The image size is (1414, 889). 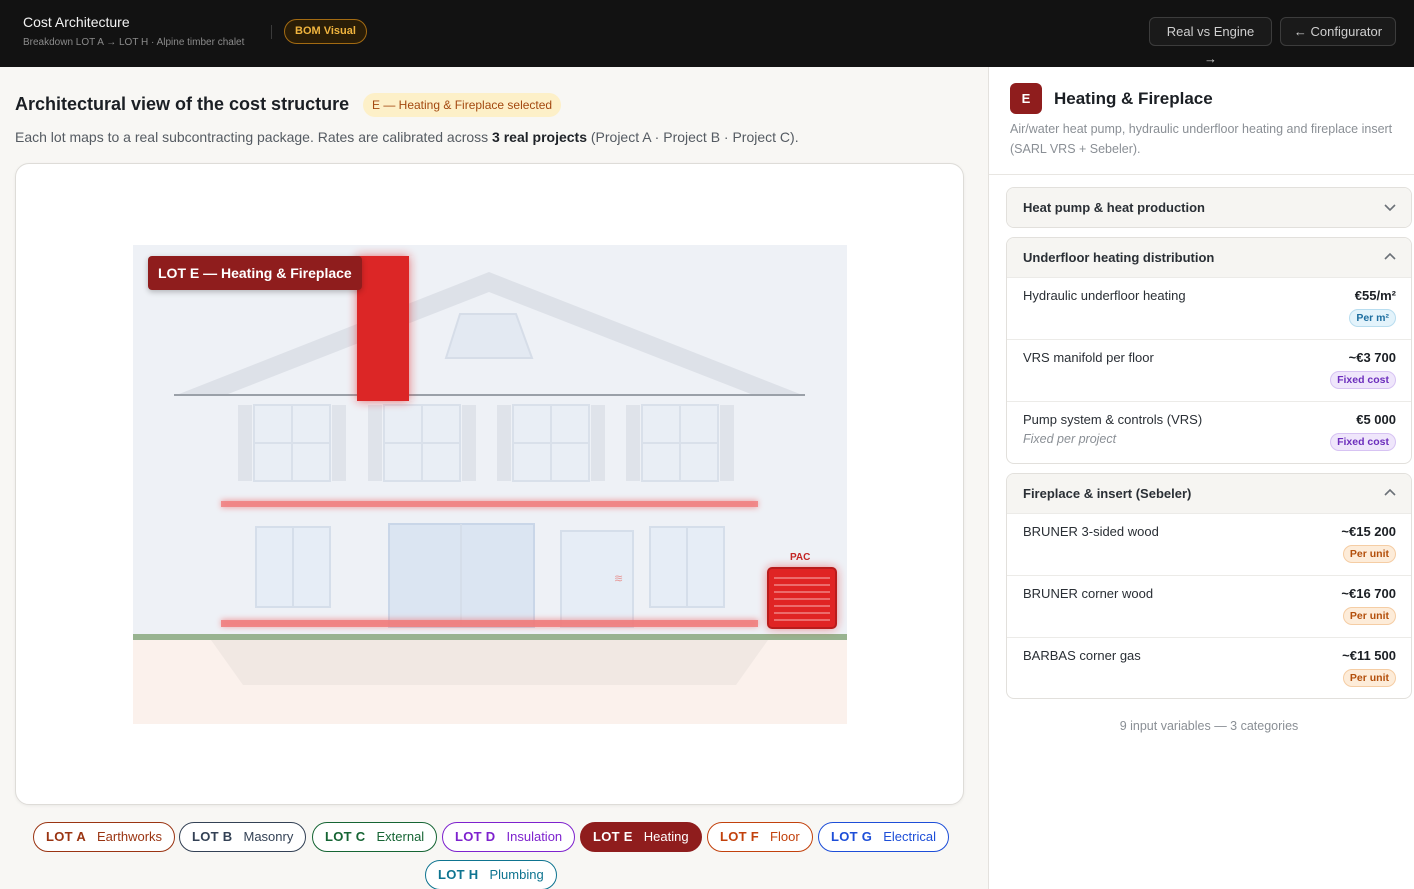 What do you see at coordinates (1338, 31) in the screenshot?
I see `configurator-button: ← Configurator` at bounding box center [1338, 31].